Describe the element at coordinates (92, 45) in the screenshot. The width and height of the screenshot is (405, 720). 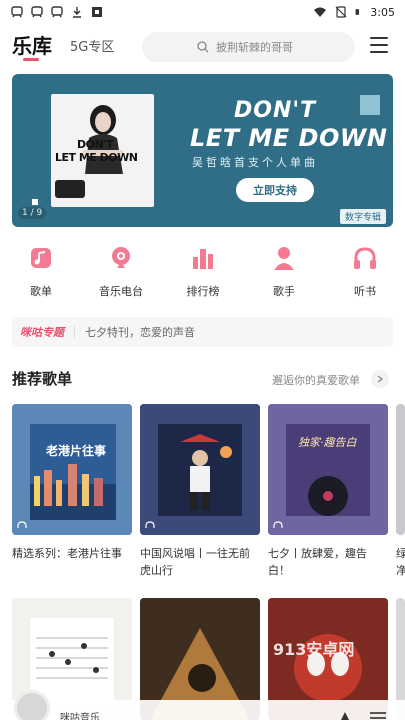
I see `tab-5g-zone: 5G专区` at that location.